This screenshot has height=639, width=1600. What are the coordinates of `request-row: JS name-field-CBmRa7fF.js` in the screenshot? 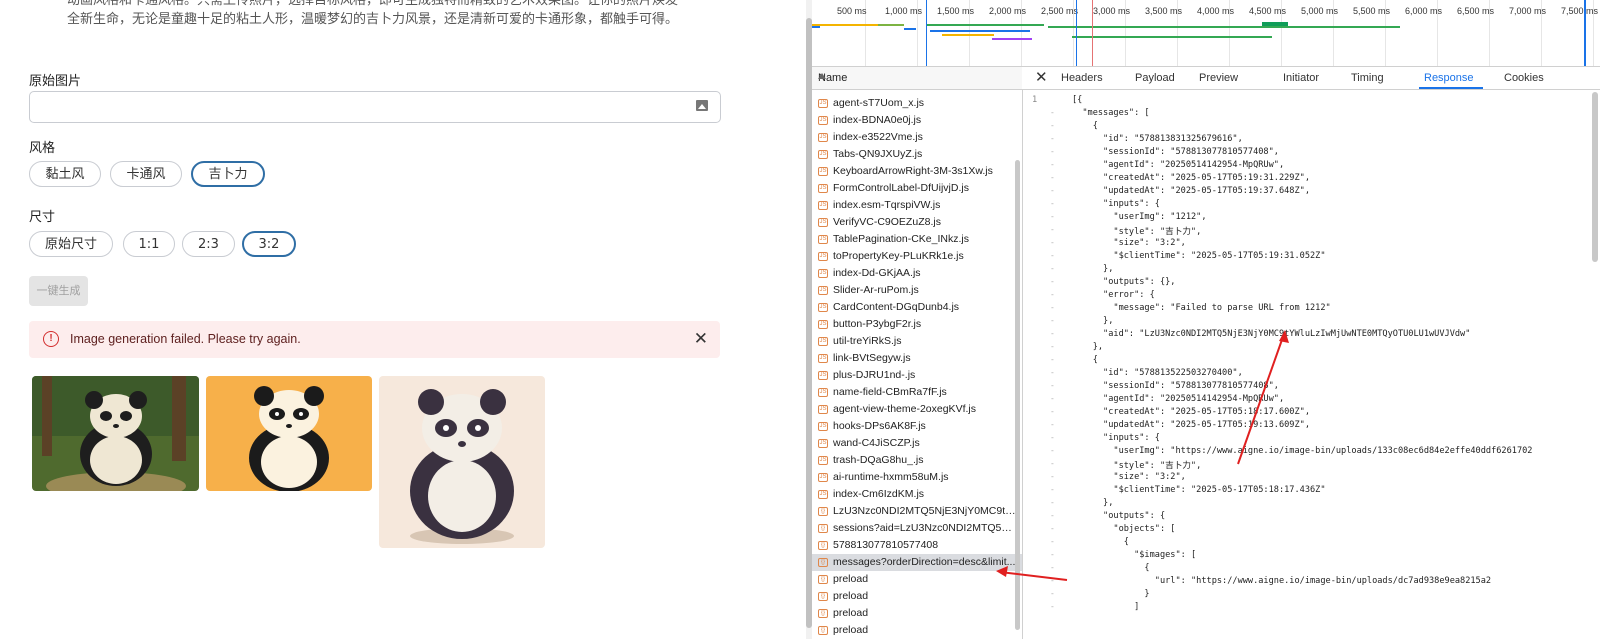 It's located at (917, 392).